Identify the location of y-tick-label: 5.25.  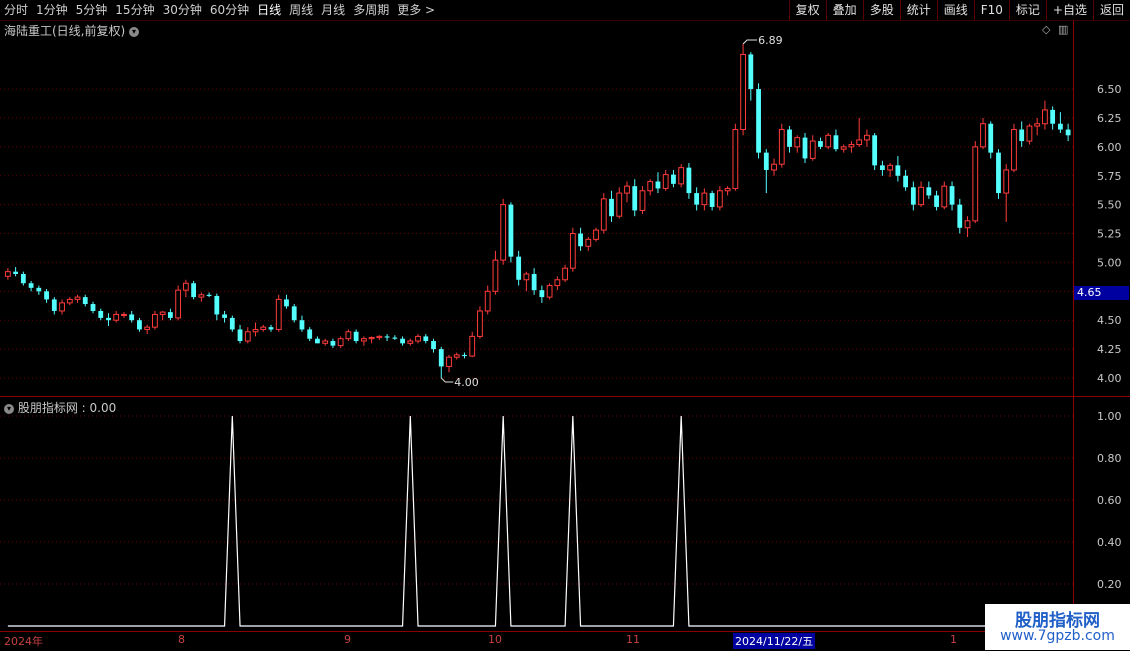
(1109, 234).